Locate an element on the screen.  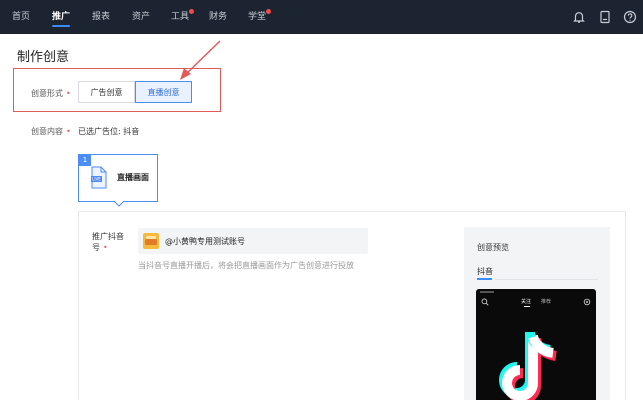
nav-item-label: 推广 is located at coordinates (61, 17).